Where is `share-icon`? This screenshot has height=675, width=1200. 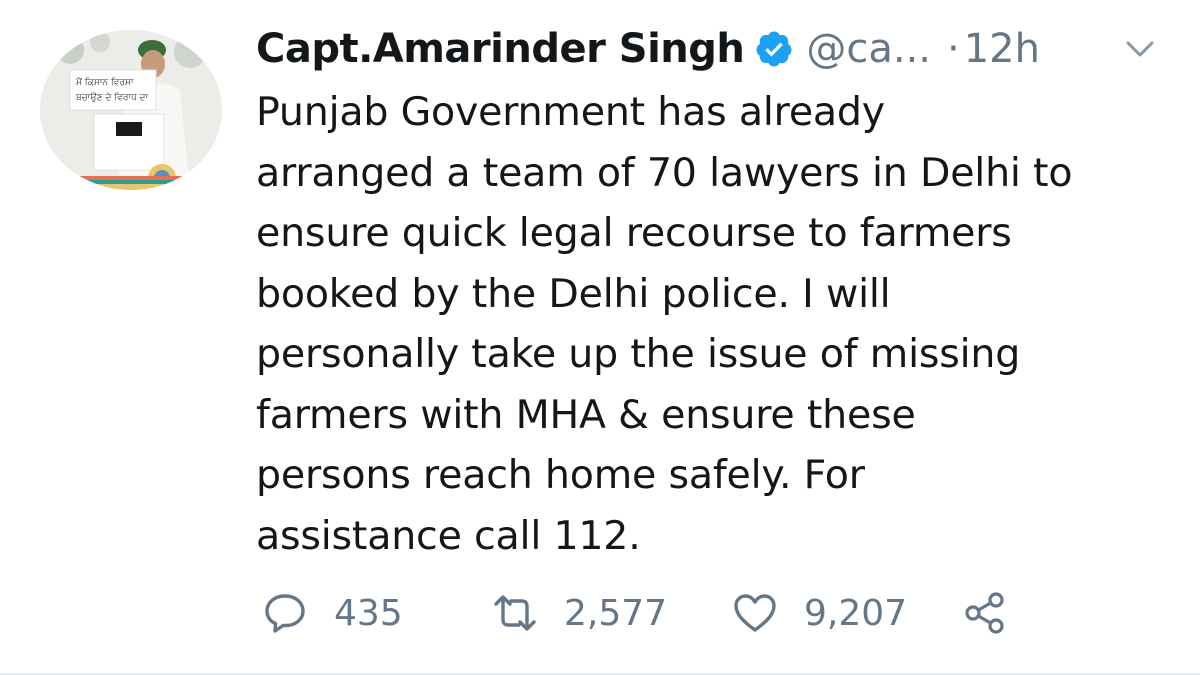
share-icon is located at coordinates (985, 613).